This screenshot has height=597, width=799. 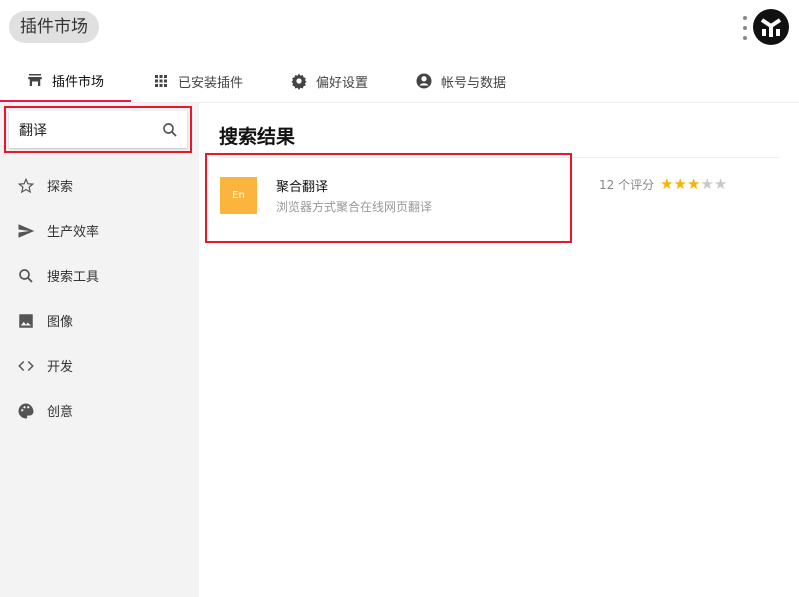 I want to click on rating-count: 12 个评分, so click(x=627, y=185).